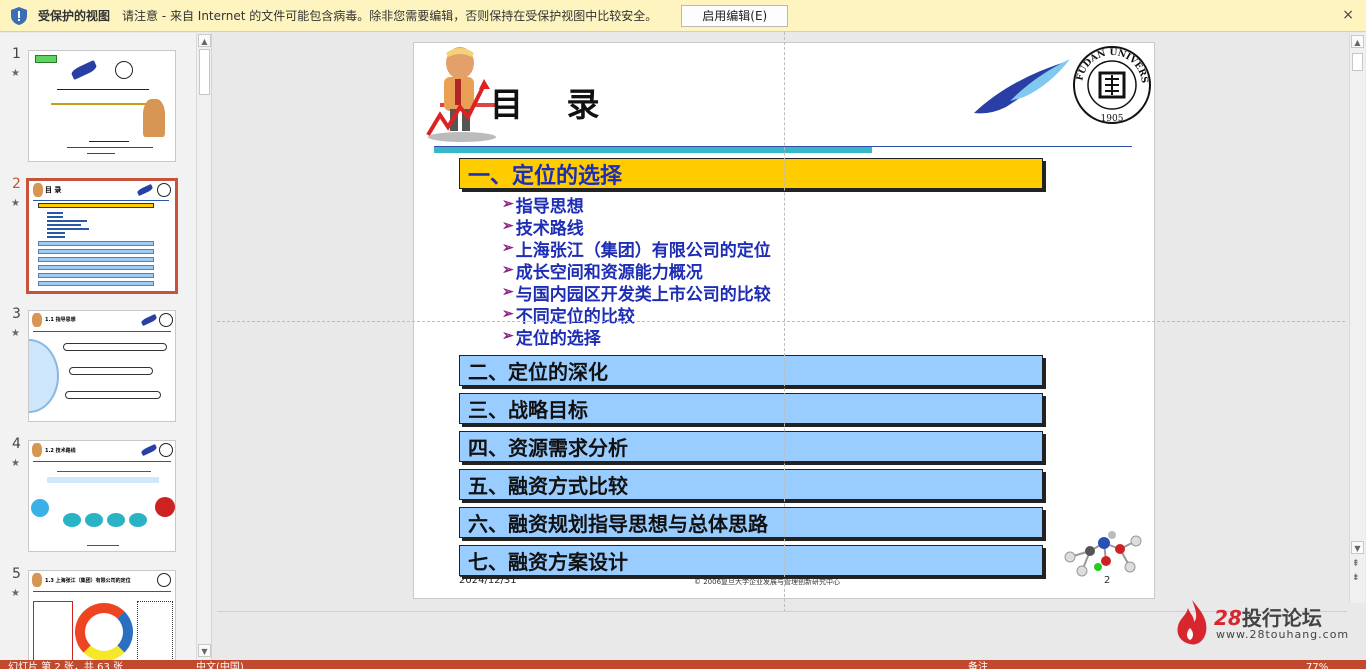  I want to click on language-indicator: 中文(中国), so click(220, 664).